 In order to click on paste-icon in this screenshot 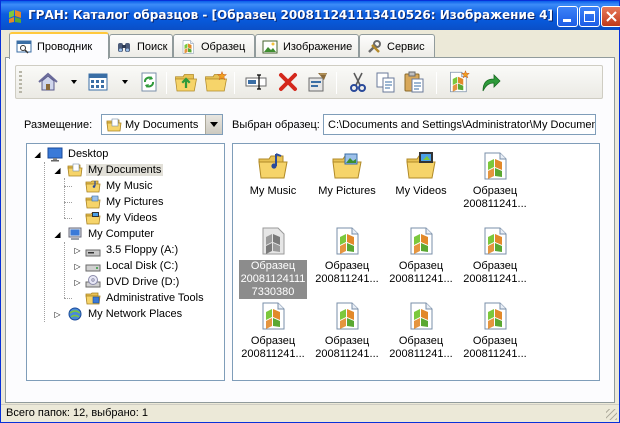, I will do `click(414, 82)`.